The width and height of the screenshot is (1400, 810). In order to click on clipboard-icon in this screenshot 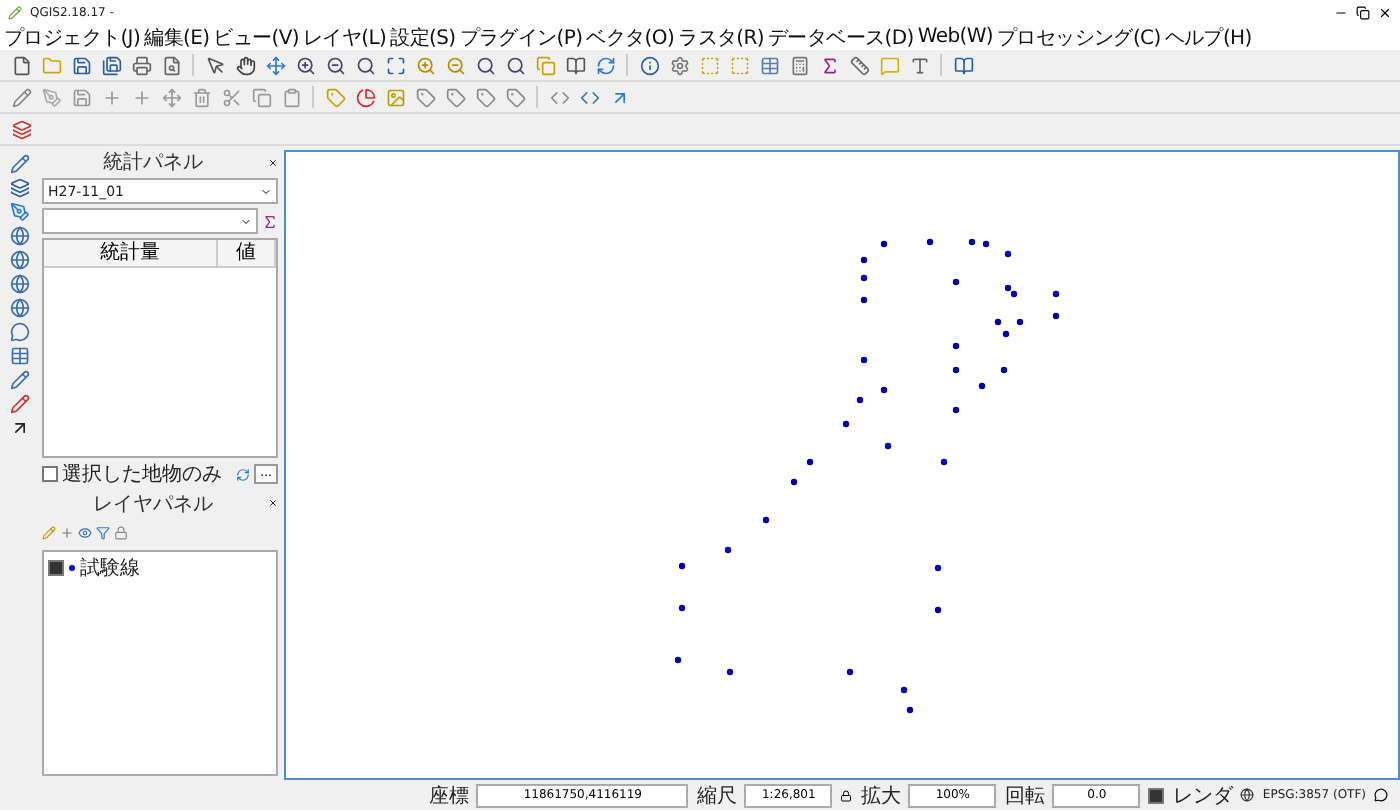, I will do `click(291, 97)`.